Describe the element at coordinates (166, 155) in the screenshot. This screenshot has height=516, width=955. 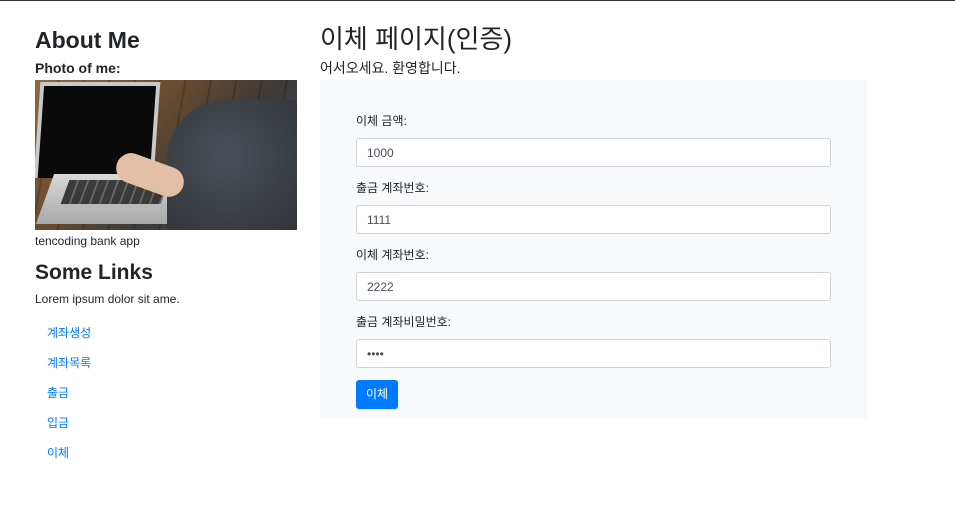
I see `profile-photo` at that location.